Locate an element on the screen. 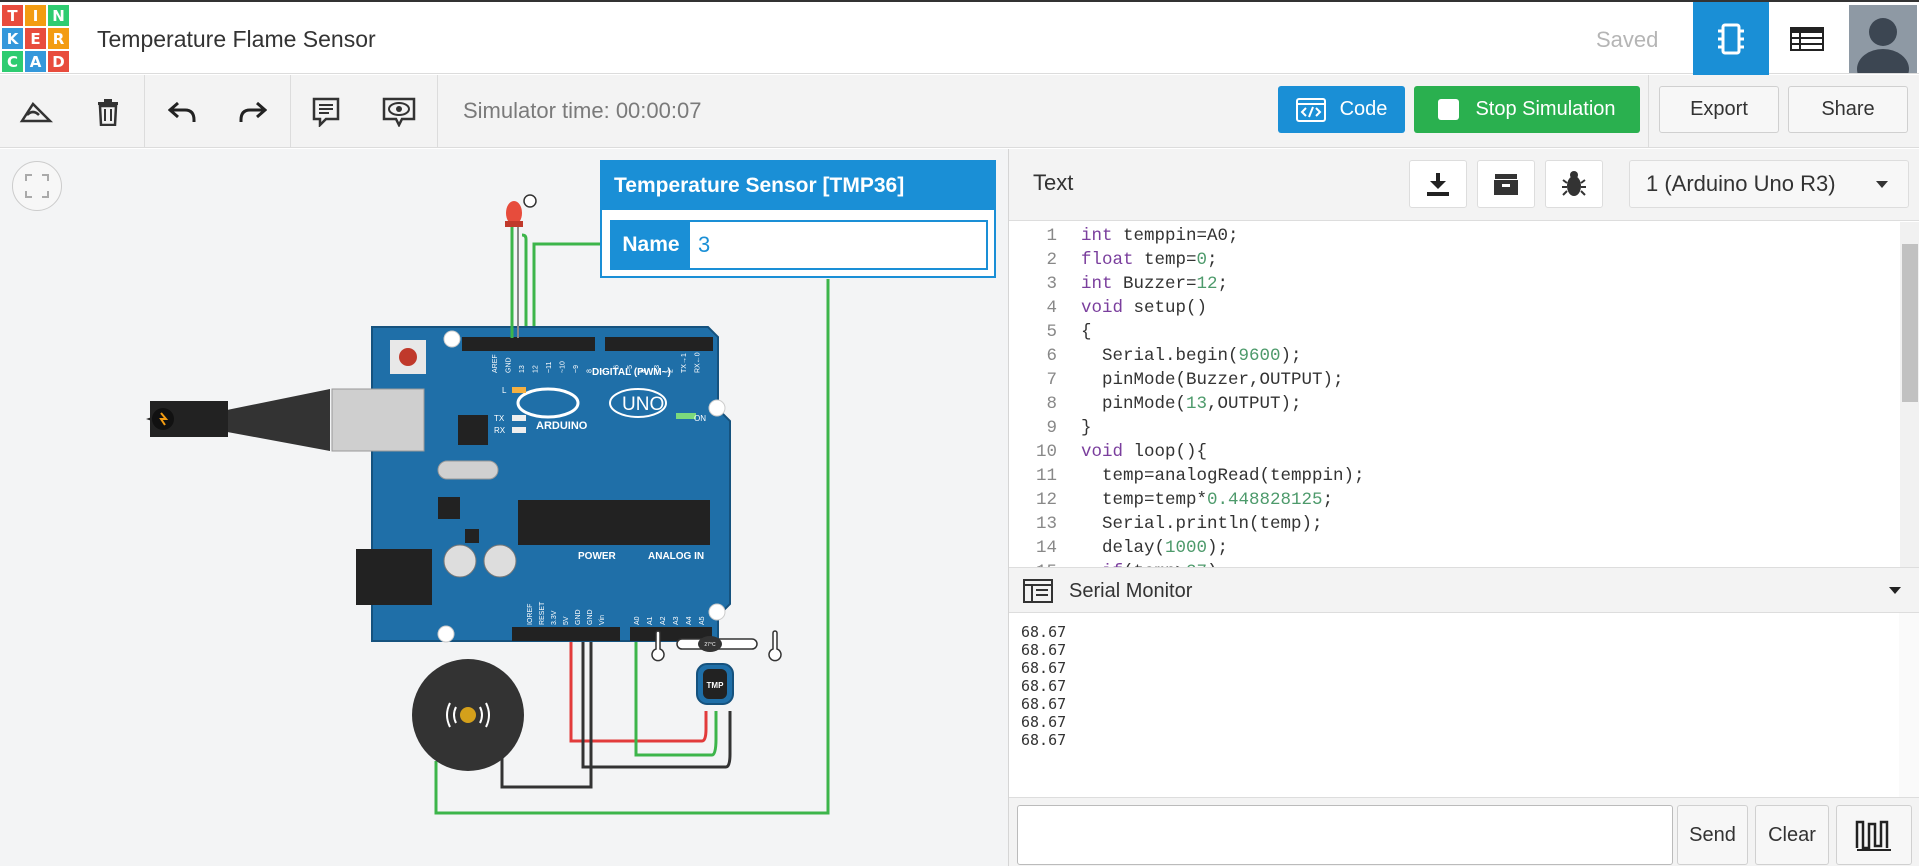 The width and height of the screenshot is (1919, 866). pin-label: 3.3V is located at coordinates (554, 617).